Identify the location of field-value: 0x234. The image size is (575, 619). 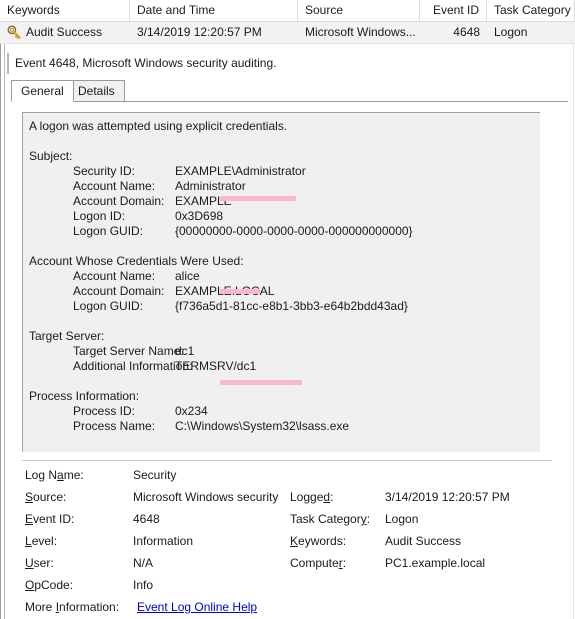
(191, 411).